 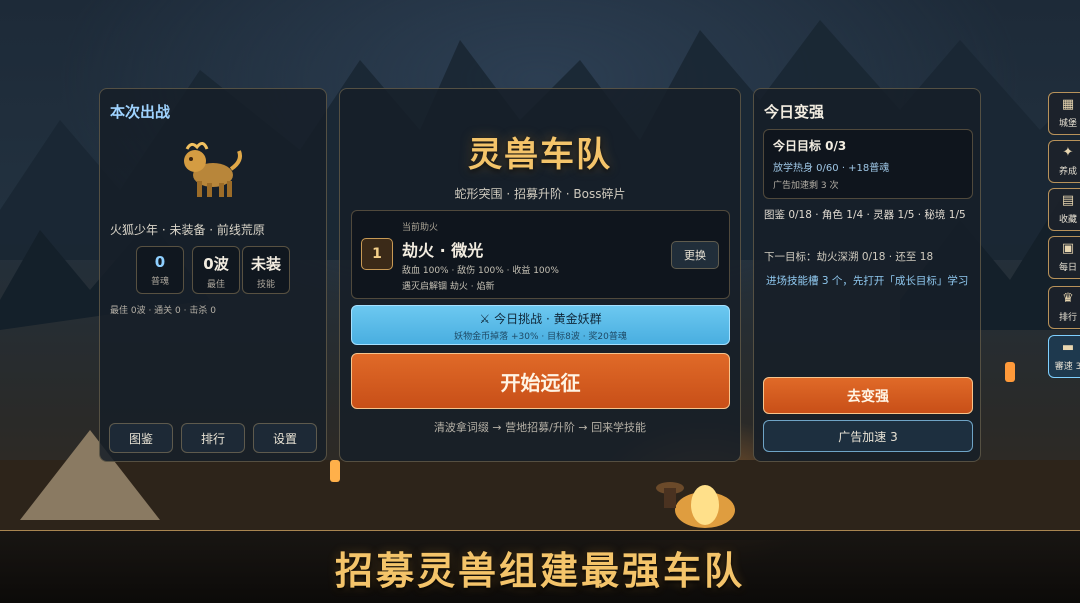 What do you see at coordinates (163, 311) in the screenshot?
I see `record-summary: 最佳 0波 · 通关 0 · 击杀 0` at bounding box center [163, 311].